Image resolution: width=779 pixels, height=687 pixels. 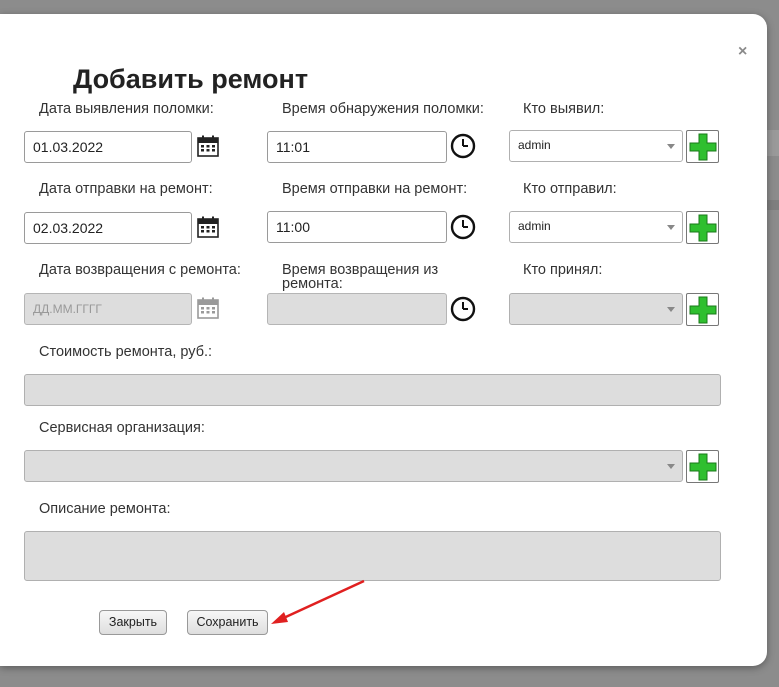 I want to click on return-time-label: Время возвращения из ремонта:, so click(x=360, y=277).